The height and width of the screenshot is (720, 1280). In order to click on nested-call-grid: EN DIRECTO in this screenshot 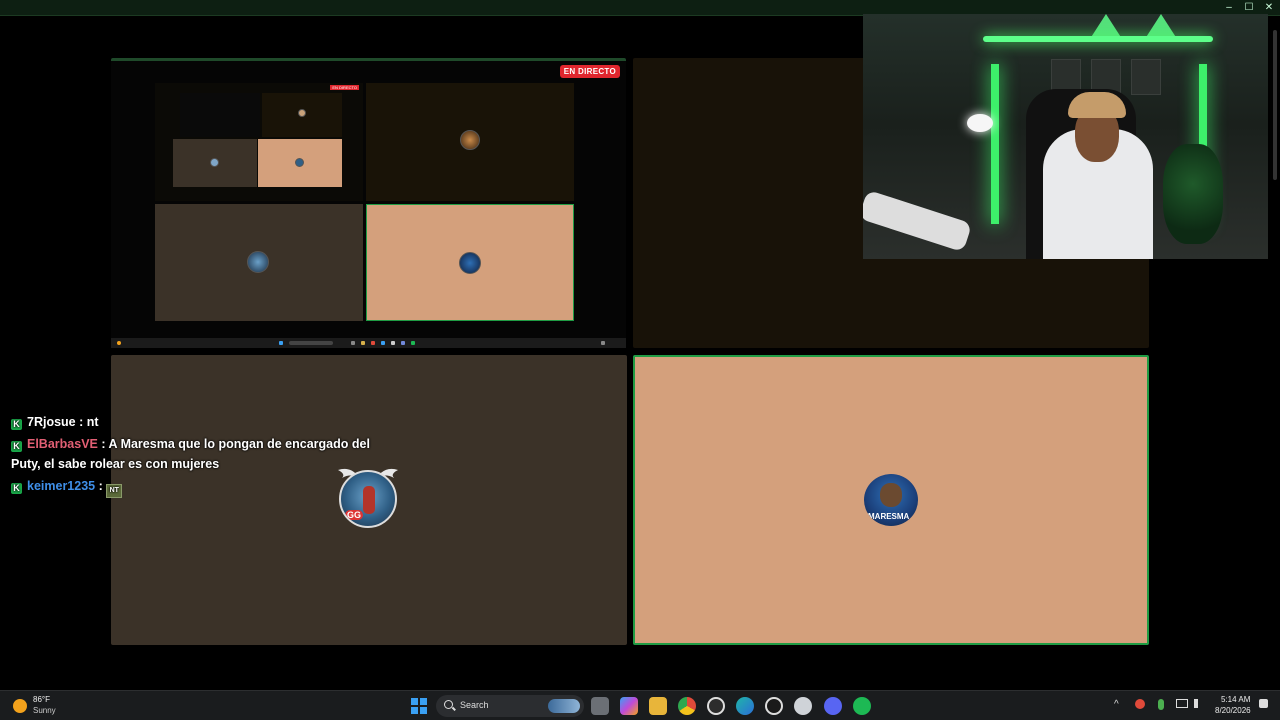, I will do `click(364, 202)`.